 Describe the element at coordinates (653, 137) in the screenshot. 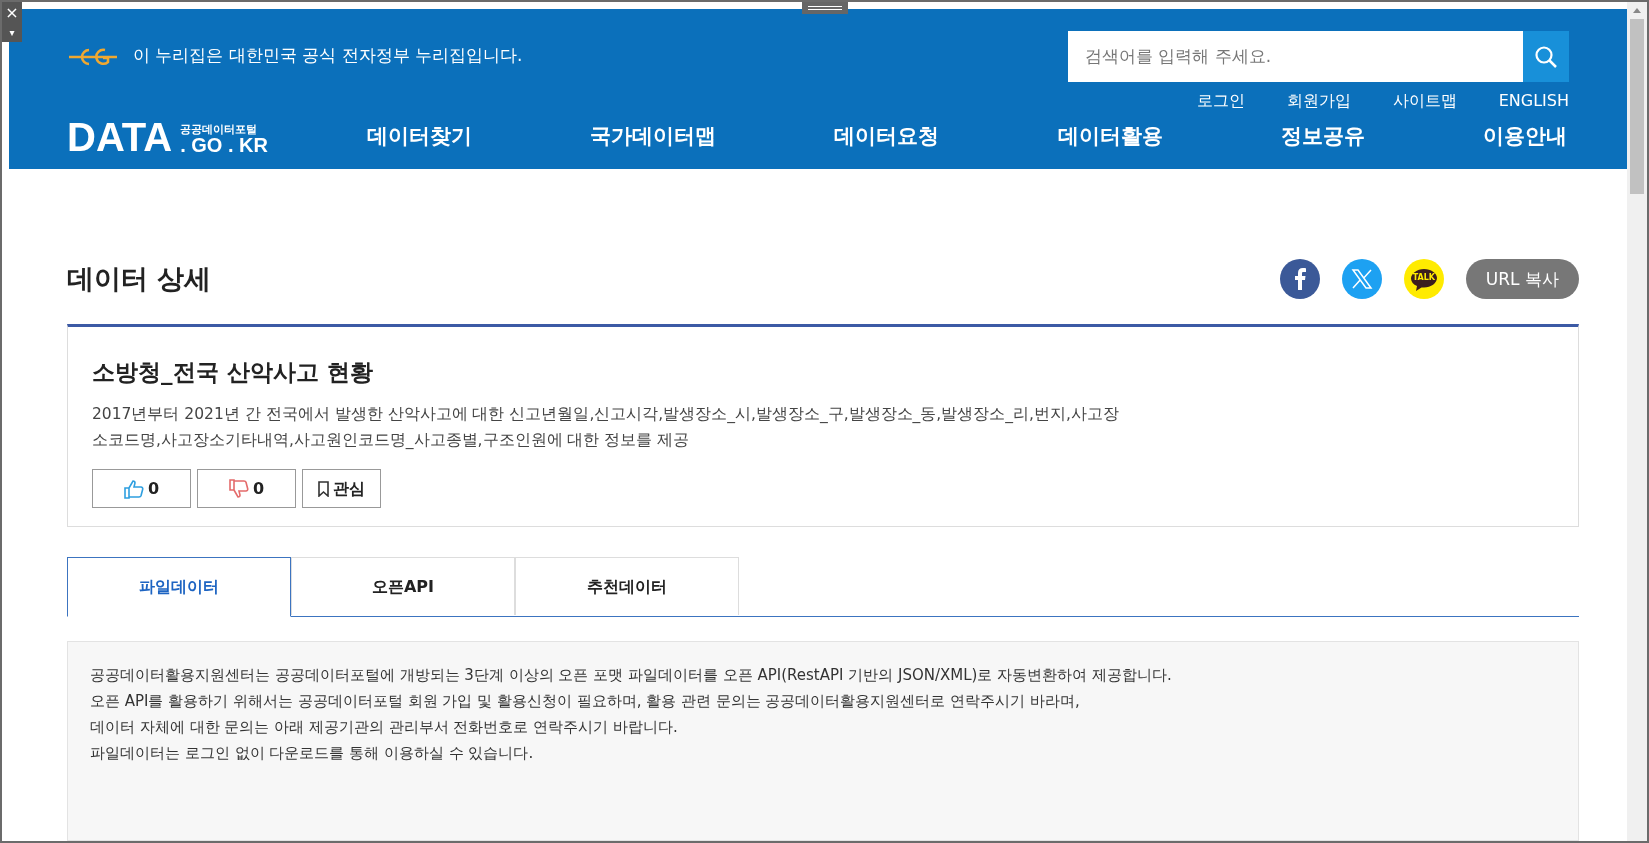

I see `nav-menu-item: 국가데이터맵` at that location.